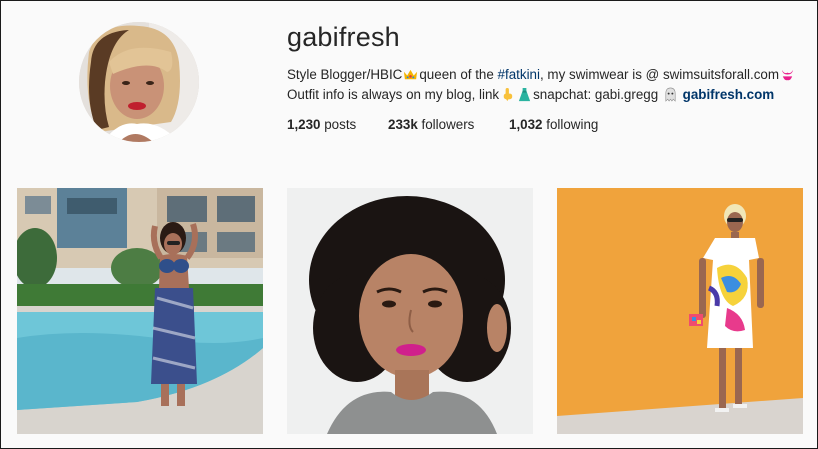 The height and width of the screenshot is (449, 818). Describe the element at coordinates (729, 94) in the screenshot. I see `website-link: gabifresh.com` at that location.